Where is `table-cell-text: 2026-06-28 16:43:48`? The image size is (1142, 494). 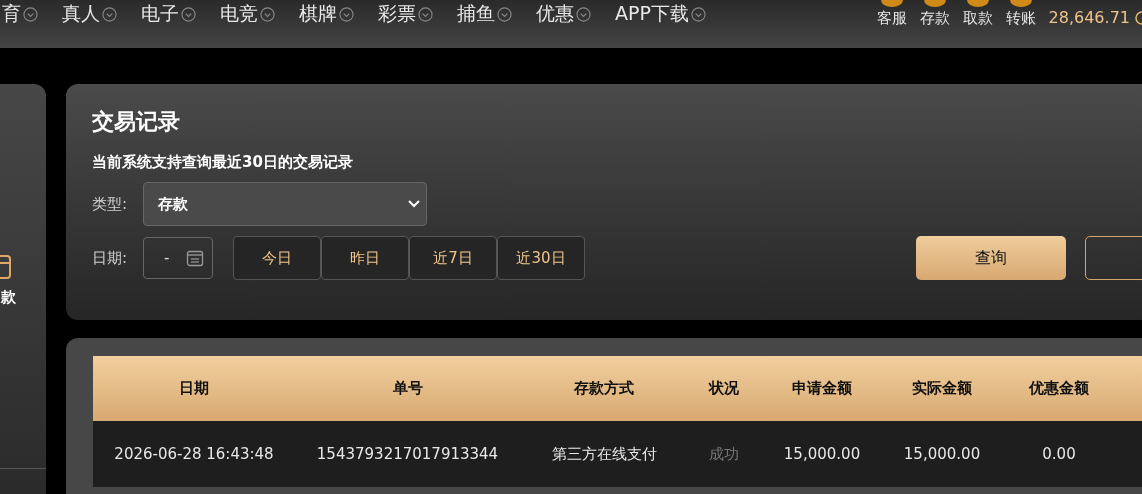
table-cell-text: 2026-06-28 16:43:48 is located at coordinates (194, 454).